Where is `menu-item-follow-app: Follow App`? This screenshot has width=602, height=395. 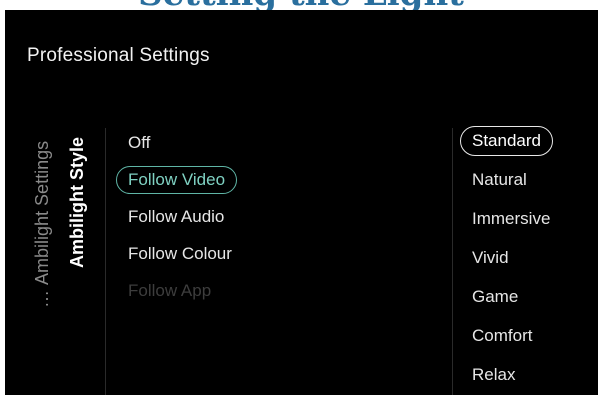 menu-item-follow-app: Follow App is located at coordinates (276, 290).